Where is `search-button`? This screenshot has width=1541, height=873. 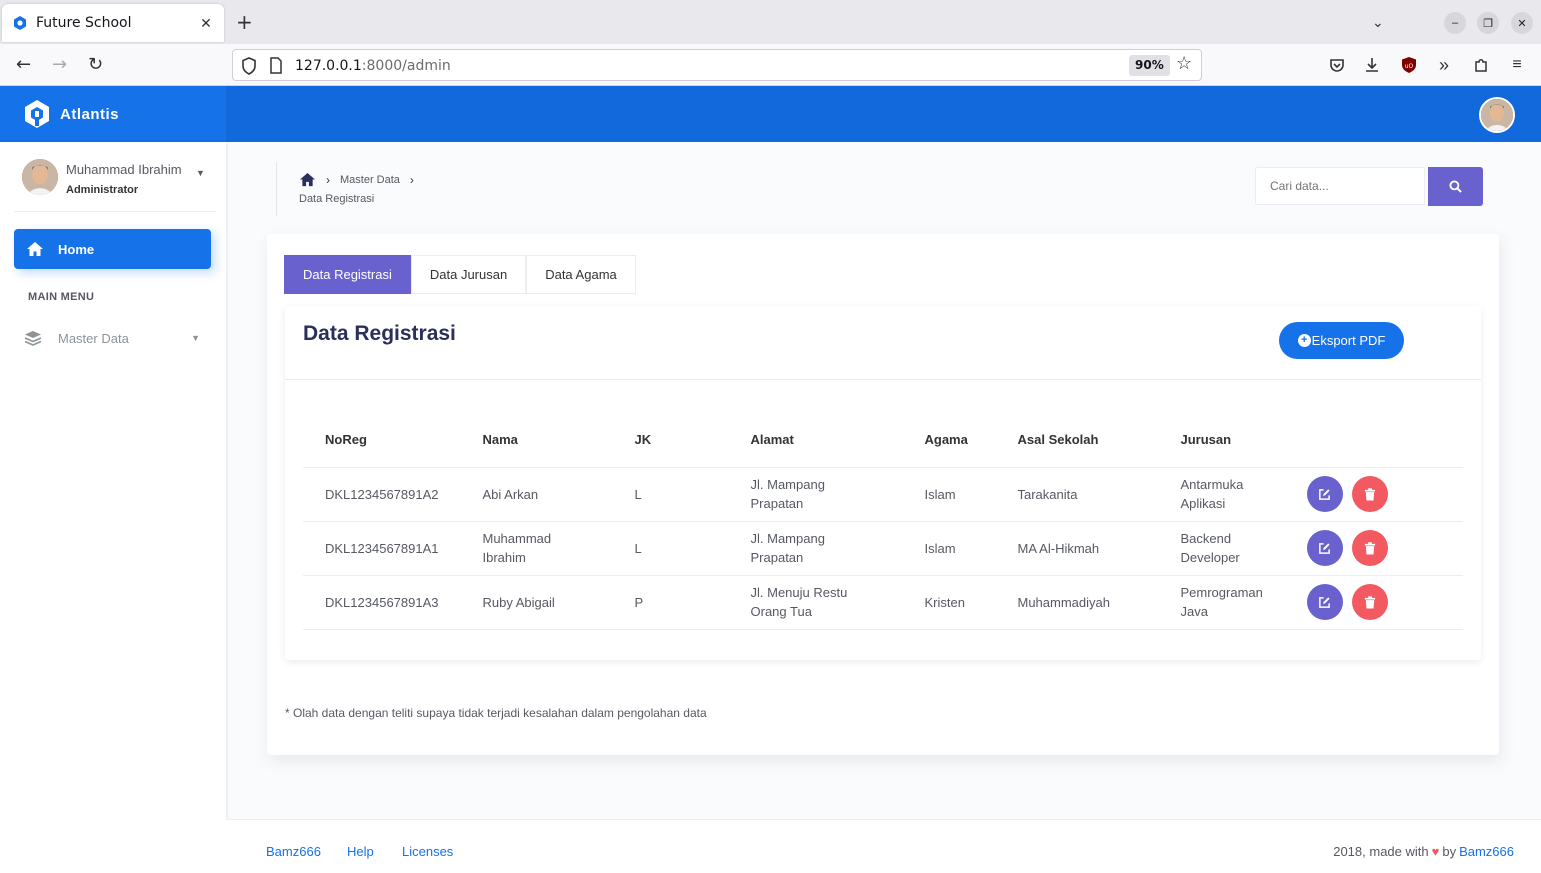 search-button is located at coordinates (1455, 186).